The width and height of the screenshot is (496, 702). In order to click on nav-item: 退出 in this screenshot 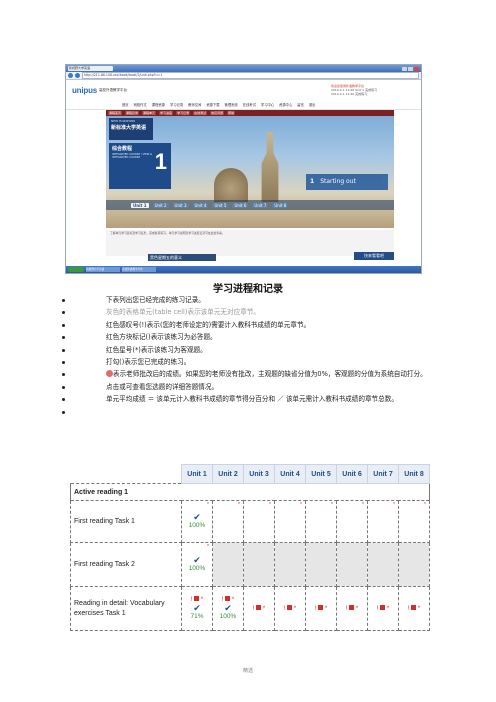, I will do `click(312, 104)`.